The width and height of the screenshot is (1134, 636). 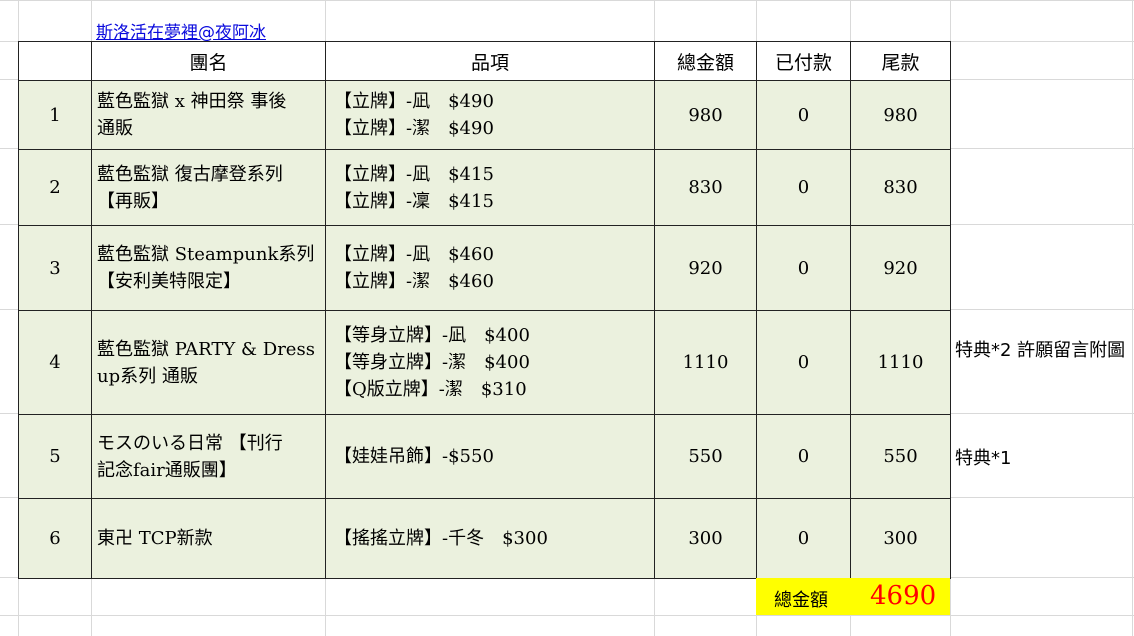 What do you see at coordinates (490, 187) in the screenshot?
I see `cell-items: 【立牌】-凪 $415 【立牌】-凜 $415` at bounding box center [490, 187].